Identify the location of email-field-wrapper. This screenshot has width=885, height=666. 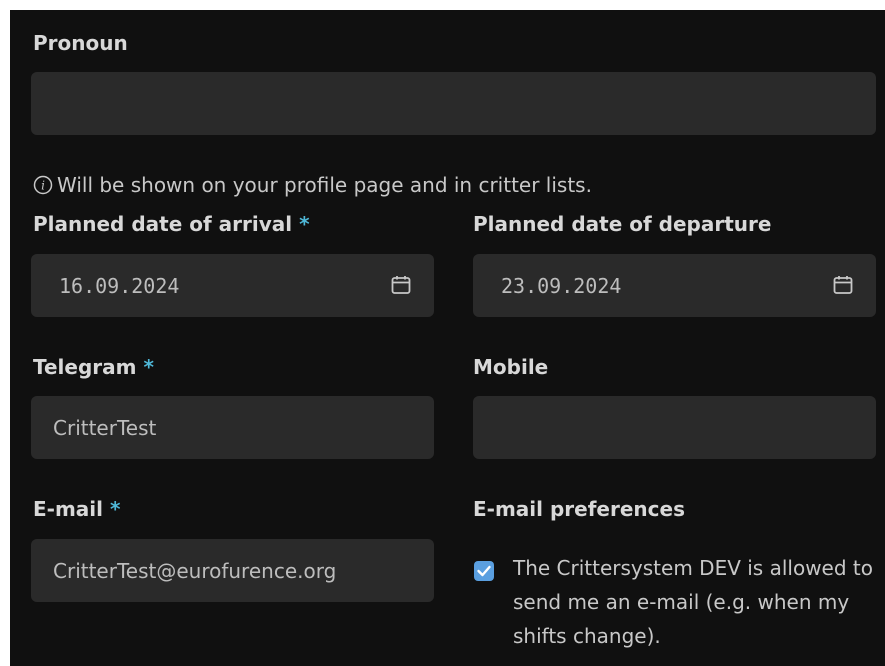
(232, 570).